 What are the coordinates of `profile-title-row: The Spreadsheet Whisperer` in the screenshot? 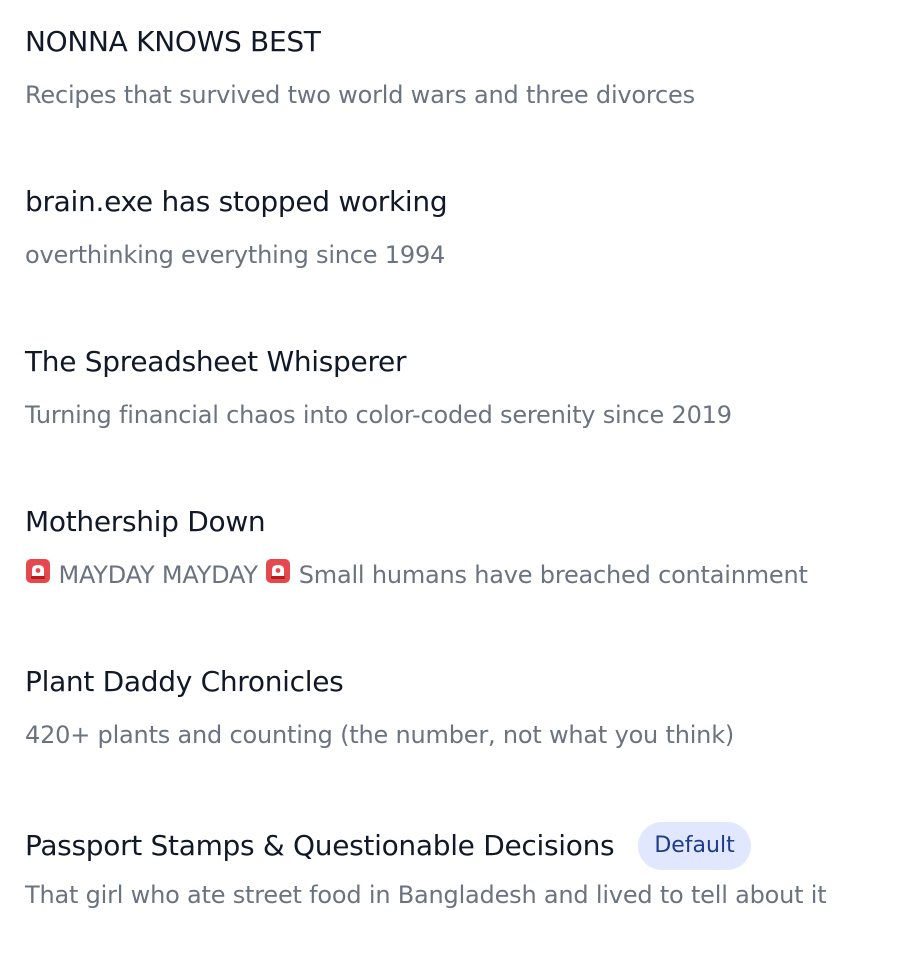 It's located at (215, 362).